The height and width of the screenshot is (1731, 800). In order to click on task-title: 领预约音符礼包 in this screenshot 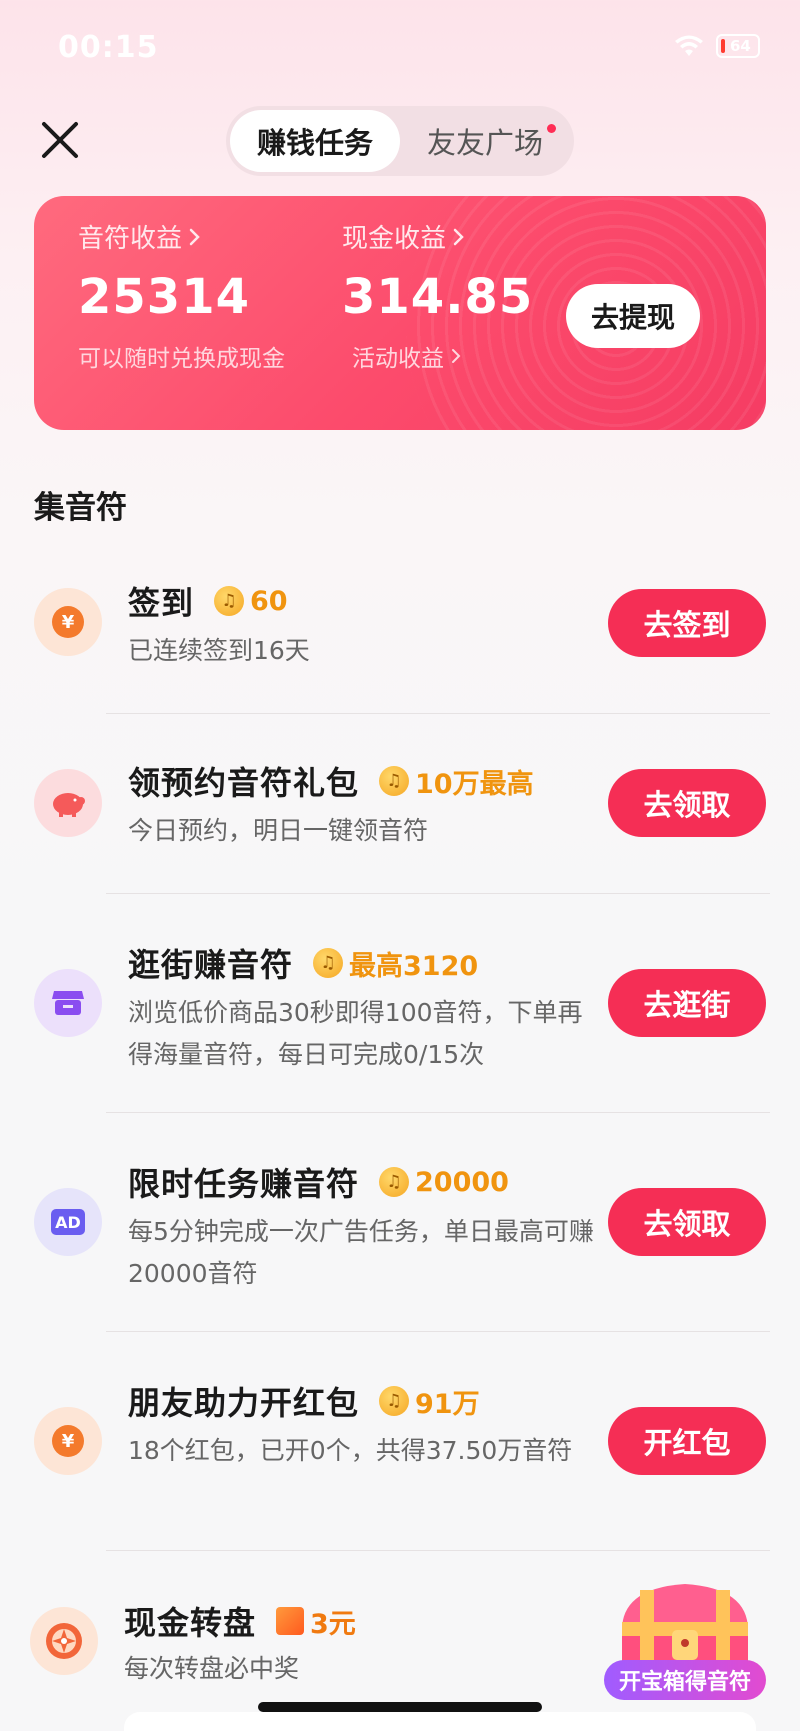, I will do `click(244, 783)`.